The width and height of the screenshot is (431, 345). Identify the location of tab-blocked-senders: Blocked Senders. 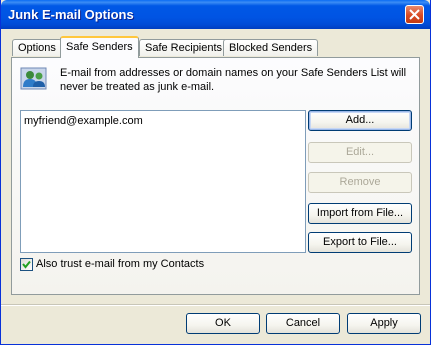
(271, 47).